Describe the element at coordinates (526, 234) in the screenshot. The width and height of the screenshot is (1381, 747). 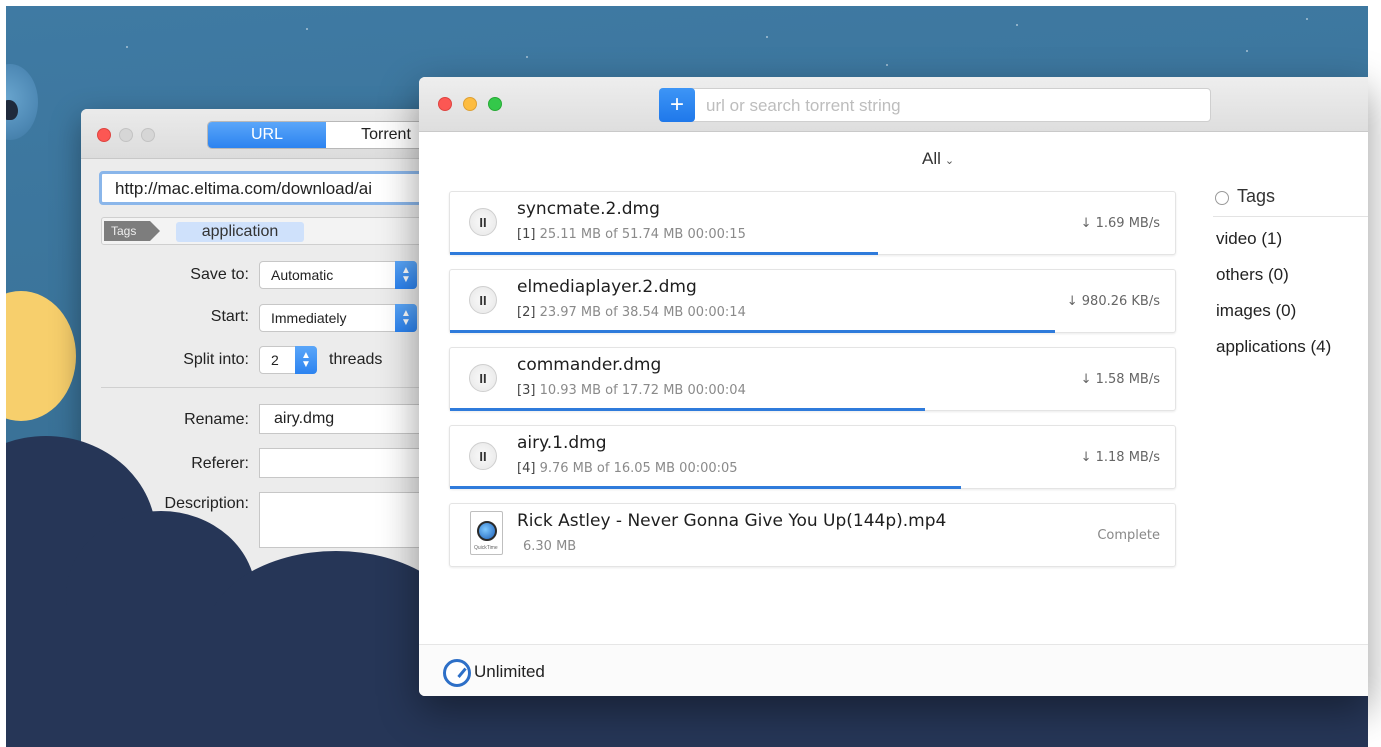
I see `download-index: [1]` at that location.